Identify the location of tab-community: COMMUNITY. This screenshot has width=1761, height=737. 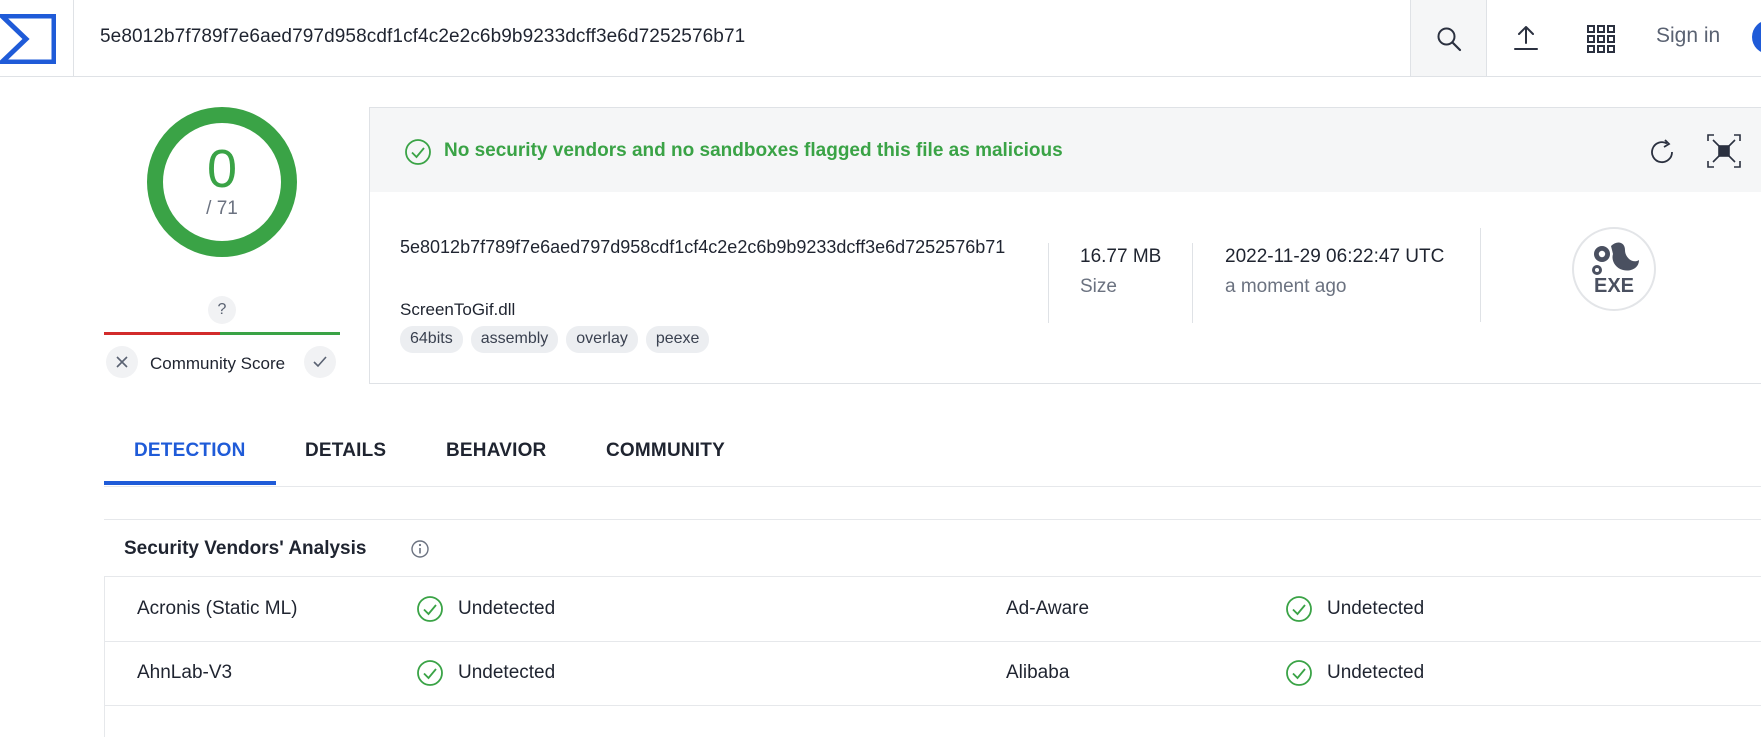
(665, 451).